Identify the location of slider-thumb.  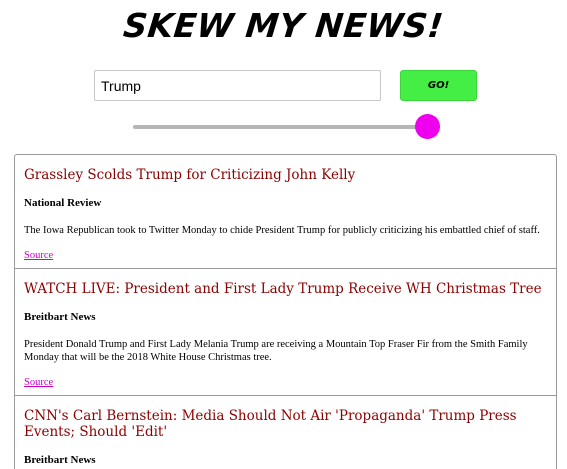
(427, 126).